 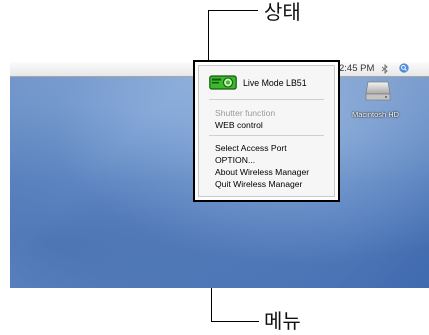 What do you see at coordinates (282, 12) in the screenshot?
I see `status-callout-label: 상태` at bounding box center [282, 12].